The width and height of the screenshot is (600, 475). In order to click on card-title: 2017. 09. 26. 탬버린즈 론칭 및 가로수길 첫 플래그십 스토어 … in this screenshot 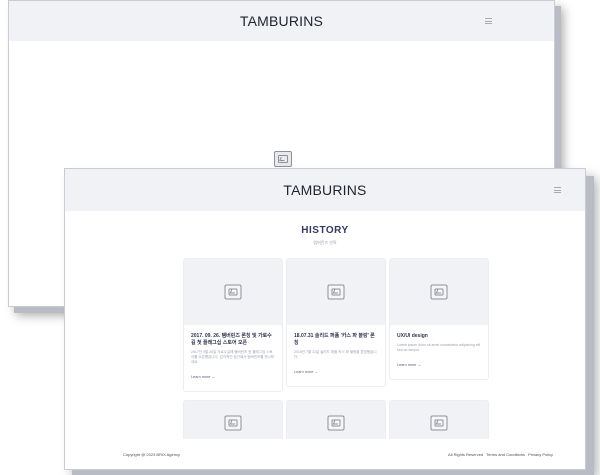, I will do `click(231, 339)`.